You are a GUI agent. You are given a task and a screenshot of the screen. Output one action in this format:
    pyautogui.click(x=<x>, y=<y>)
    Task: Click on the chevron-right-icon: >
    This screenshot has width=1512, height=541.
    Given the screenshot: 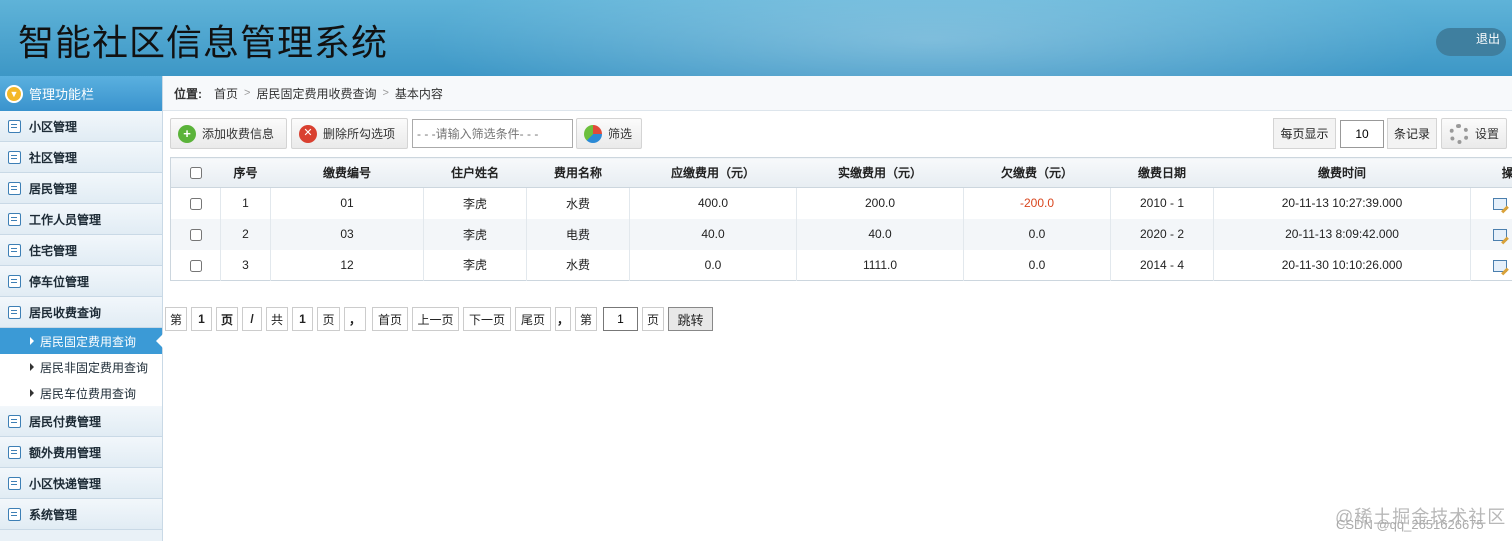 What is the action you would take?
    pyautogui.click(x=385, y=93)
    